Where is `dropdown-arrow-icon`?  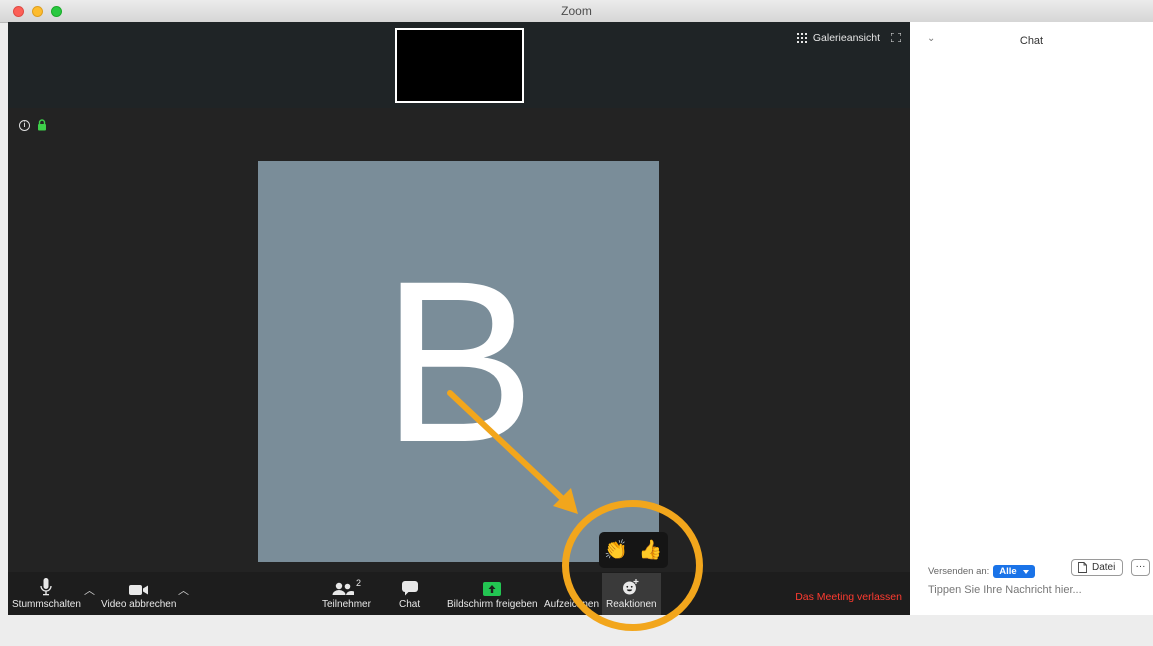
dropdown-arrow-icon is located at coordinates (1025, 571).